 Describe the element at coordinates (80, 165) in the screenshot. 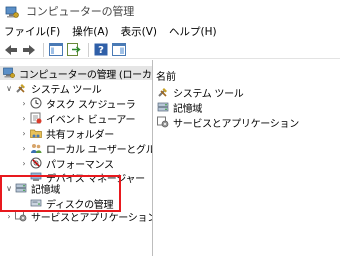

I see `tree-label: パフォーマンス` at that location.